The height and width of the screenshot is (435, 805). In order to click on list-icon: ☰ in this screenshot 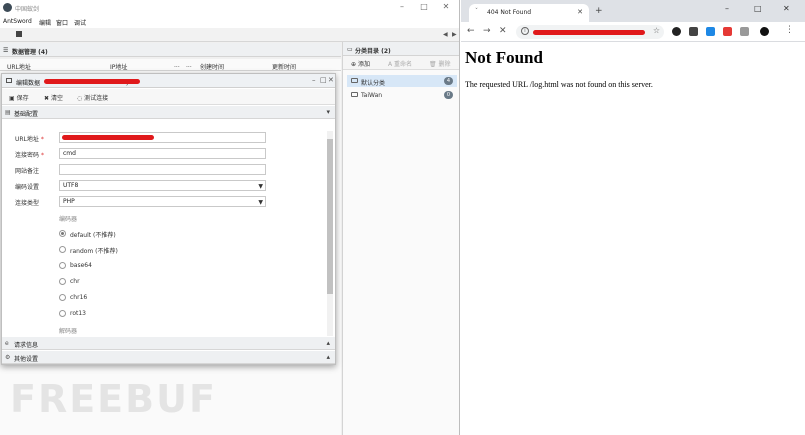, I will do `click(6, 50)`.